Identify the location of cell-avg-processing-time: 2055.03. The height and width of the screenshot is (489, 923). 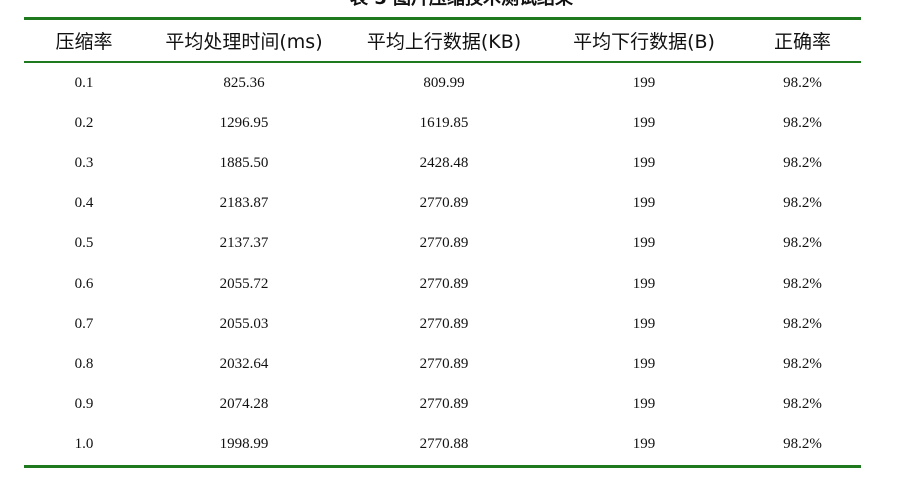
(244, 323).